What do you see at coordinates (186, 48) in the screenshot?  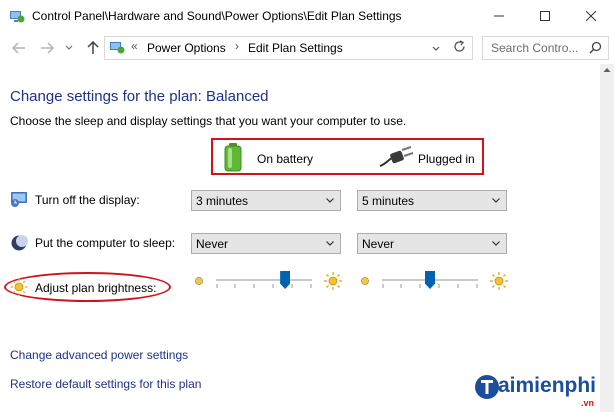 I see `breadcrumb-power-options: Power Options` at bounding box center [186, 48].